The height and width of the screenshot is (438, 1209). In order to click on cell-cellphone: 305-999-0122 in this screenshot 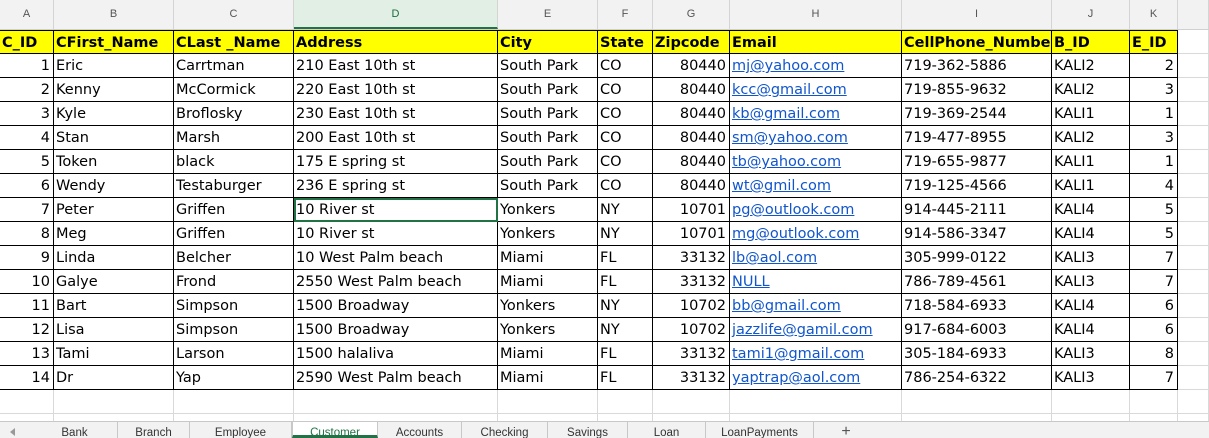, I will do `click(977, 258)`.